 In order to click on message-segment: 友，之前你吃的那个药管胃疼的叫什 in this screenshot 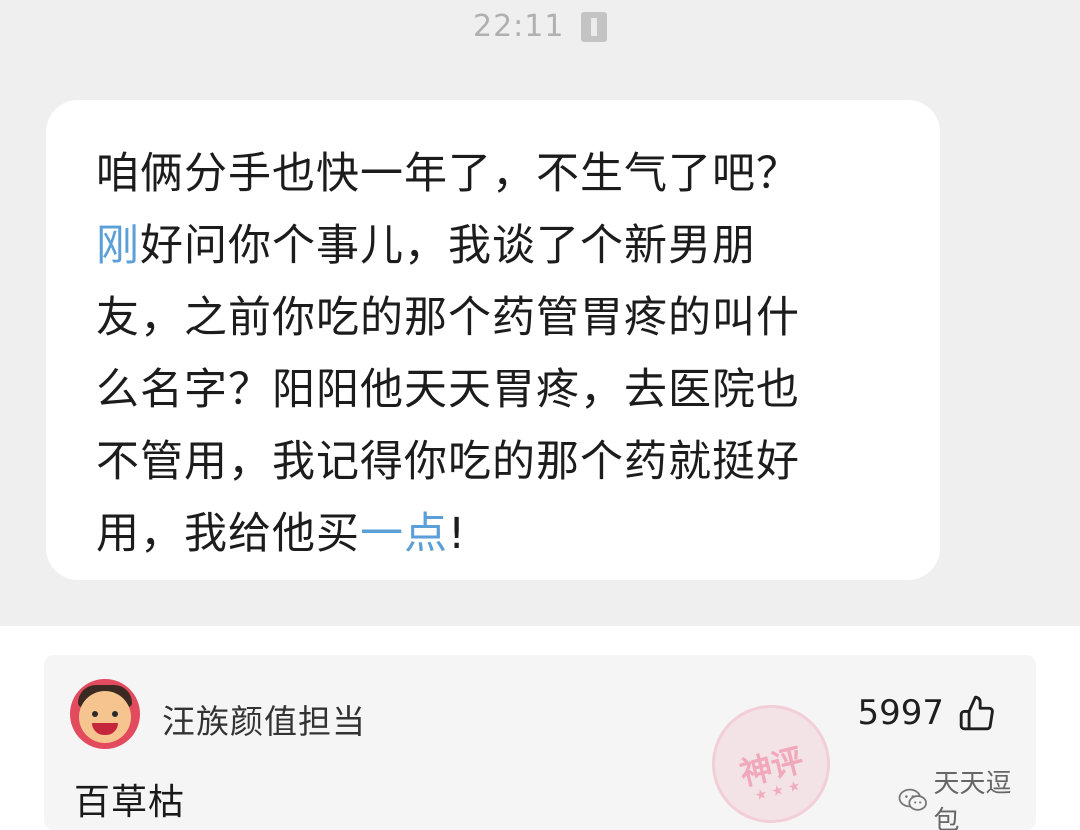, I will do `click(448, 318)`.